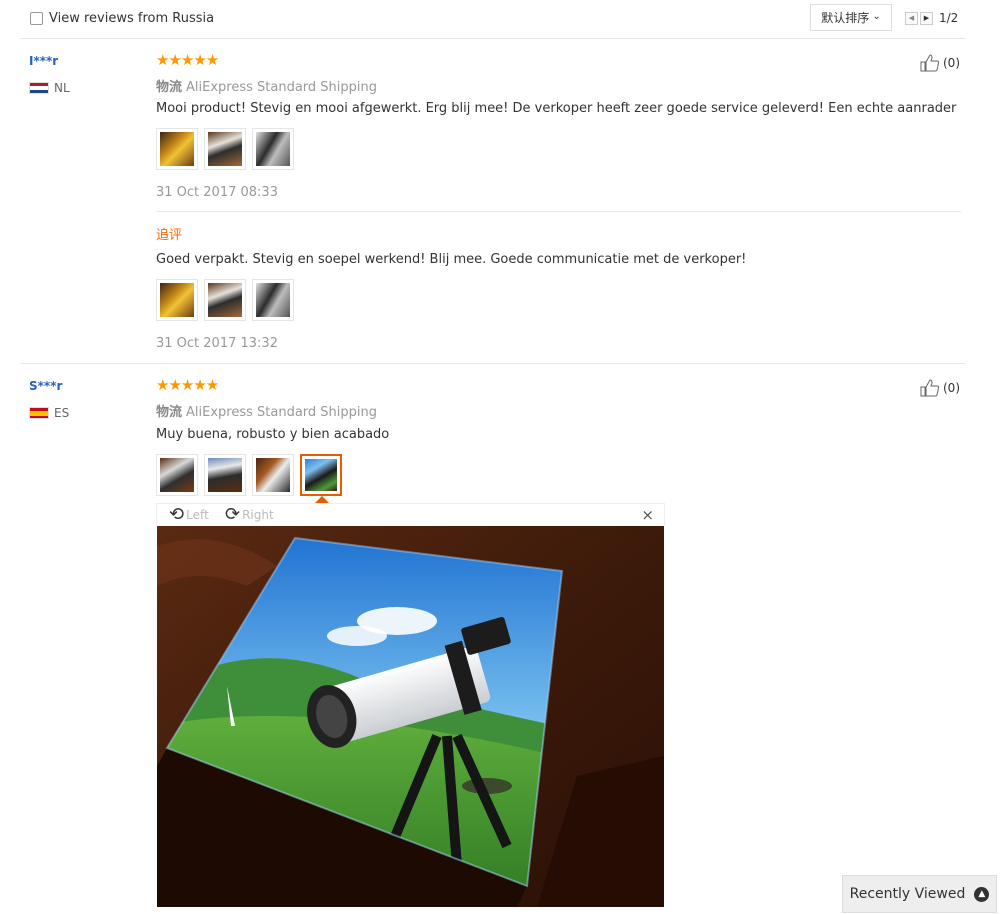  Describe the element at coordinates (911, 18) in the screenshot. I see `prev-page-icon: ◀` at that location.